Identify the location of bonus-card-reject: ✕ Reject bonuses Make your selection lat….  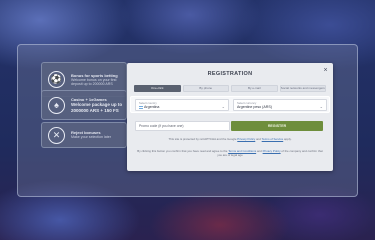
(84, 135).